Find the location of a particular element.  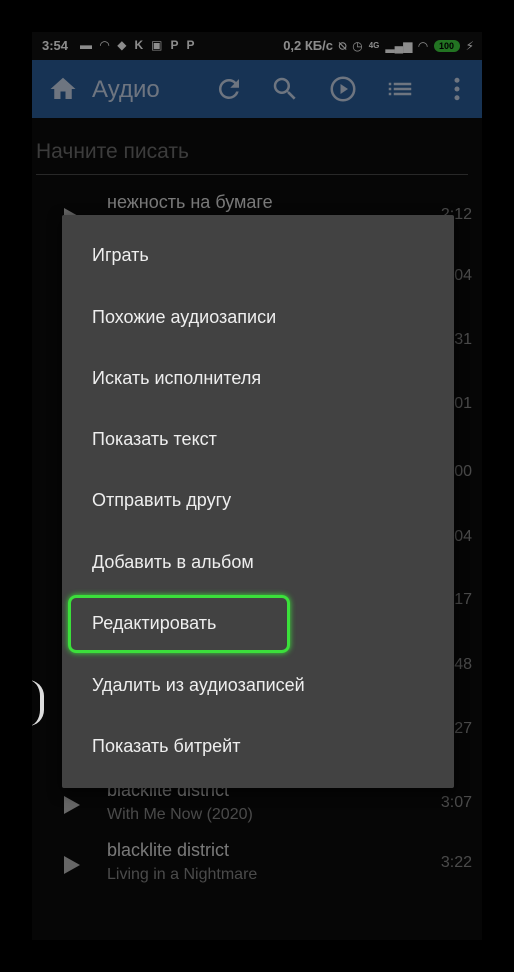

menu-item-similar: Похожие аудиозаписи is located at coordinates (258, 317).